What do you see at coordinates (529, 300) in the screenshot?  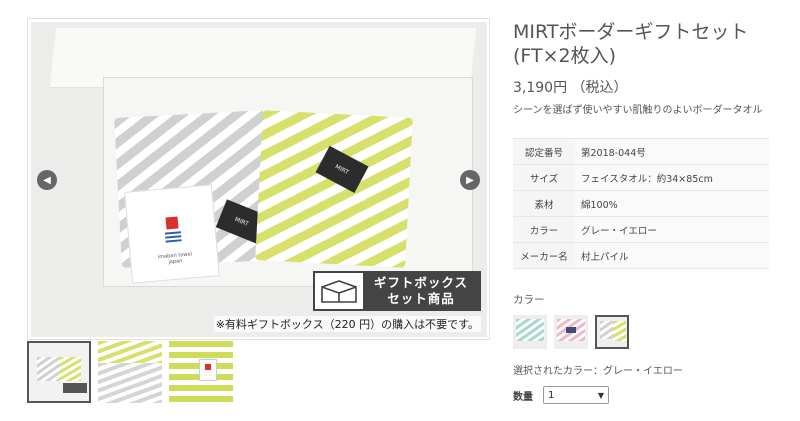 I see `color-section-title: カラー` at bounding box center [529, 300].